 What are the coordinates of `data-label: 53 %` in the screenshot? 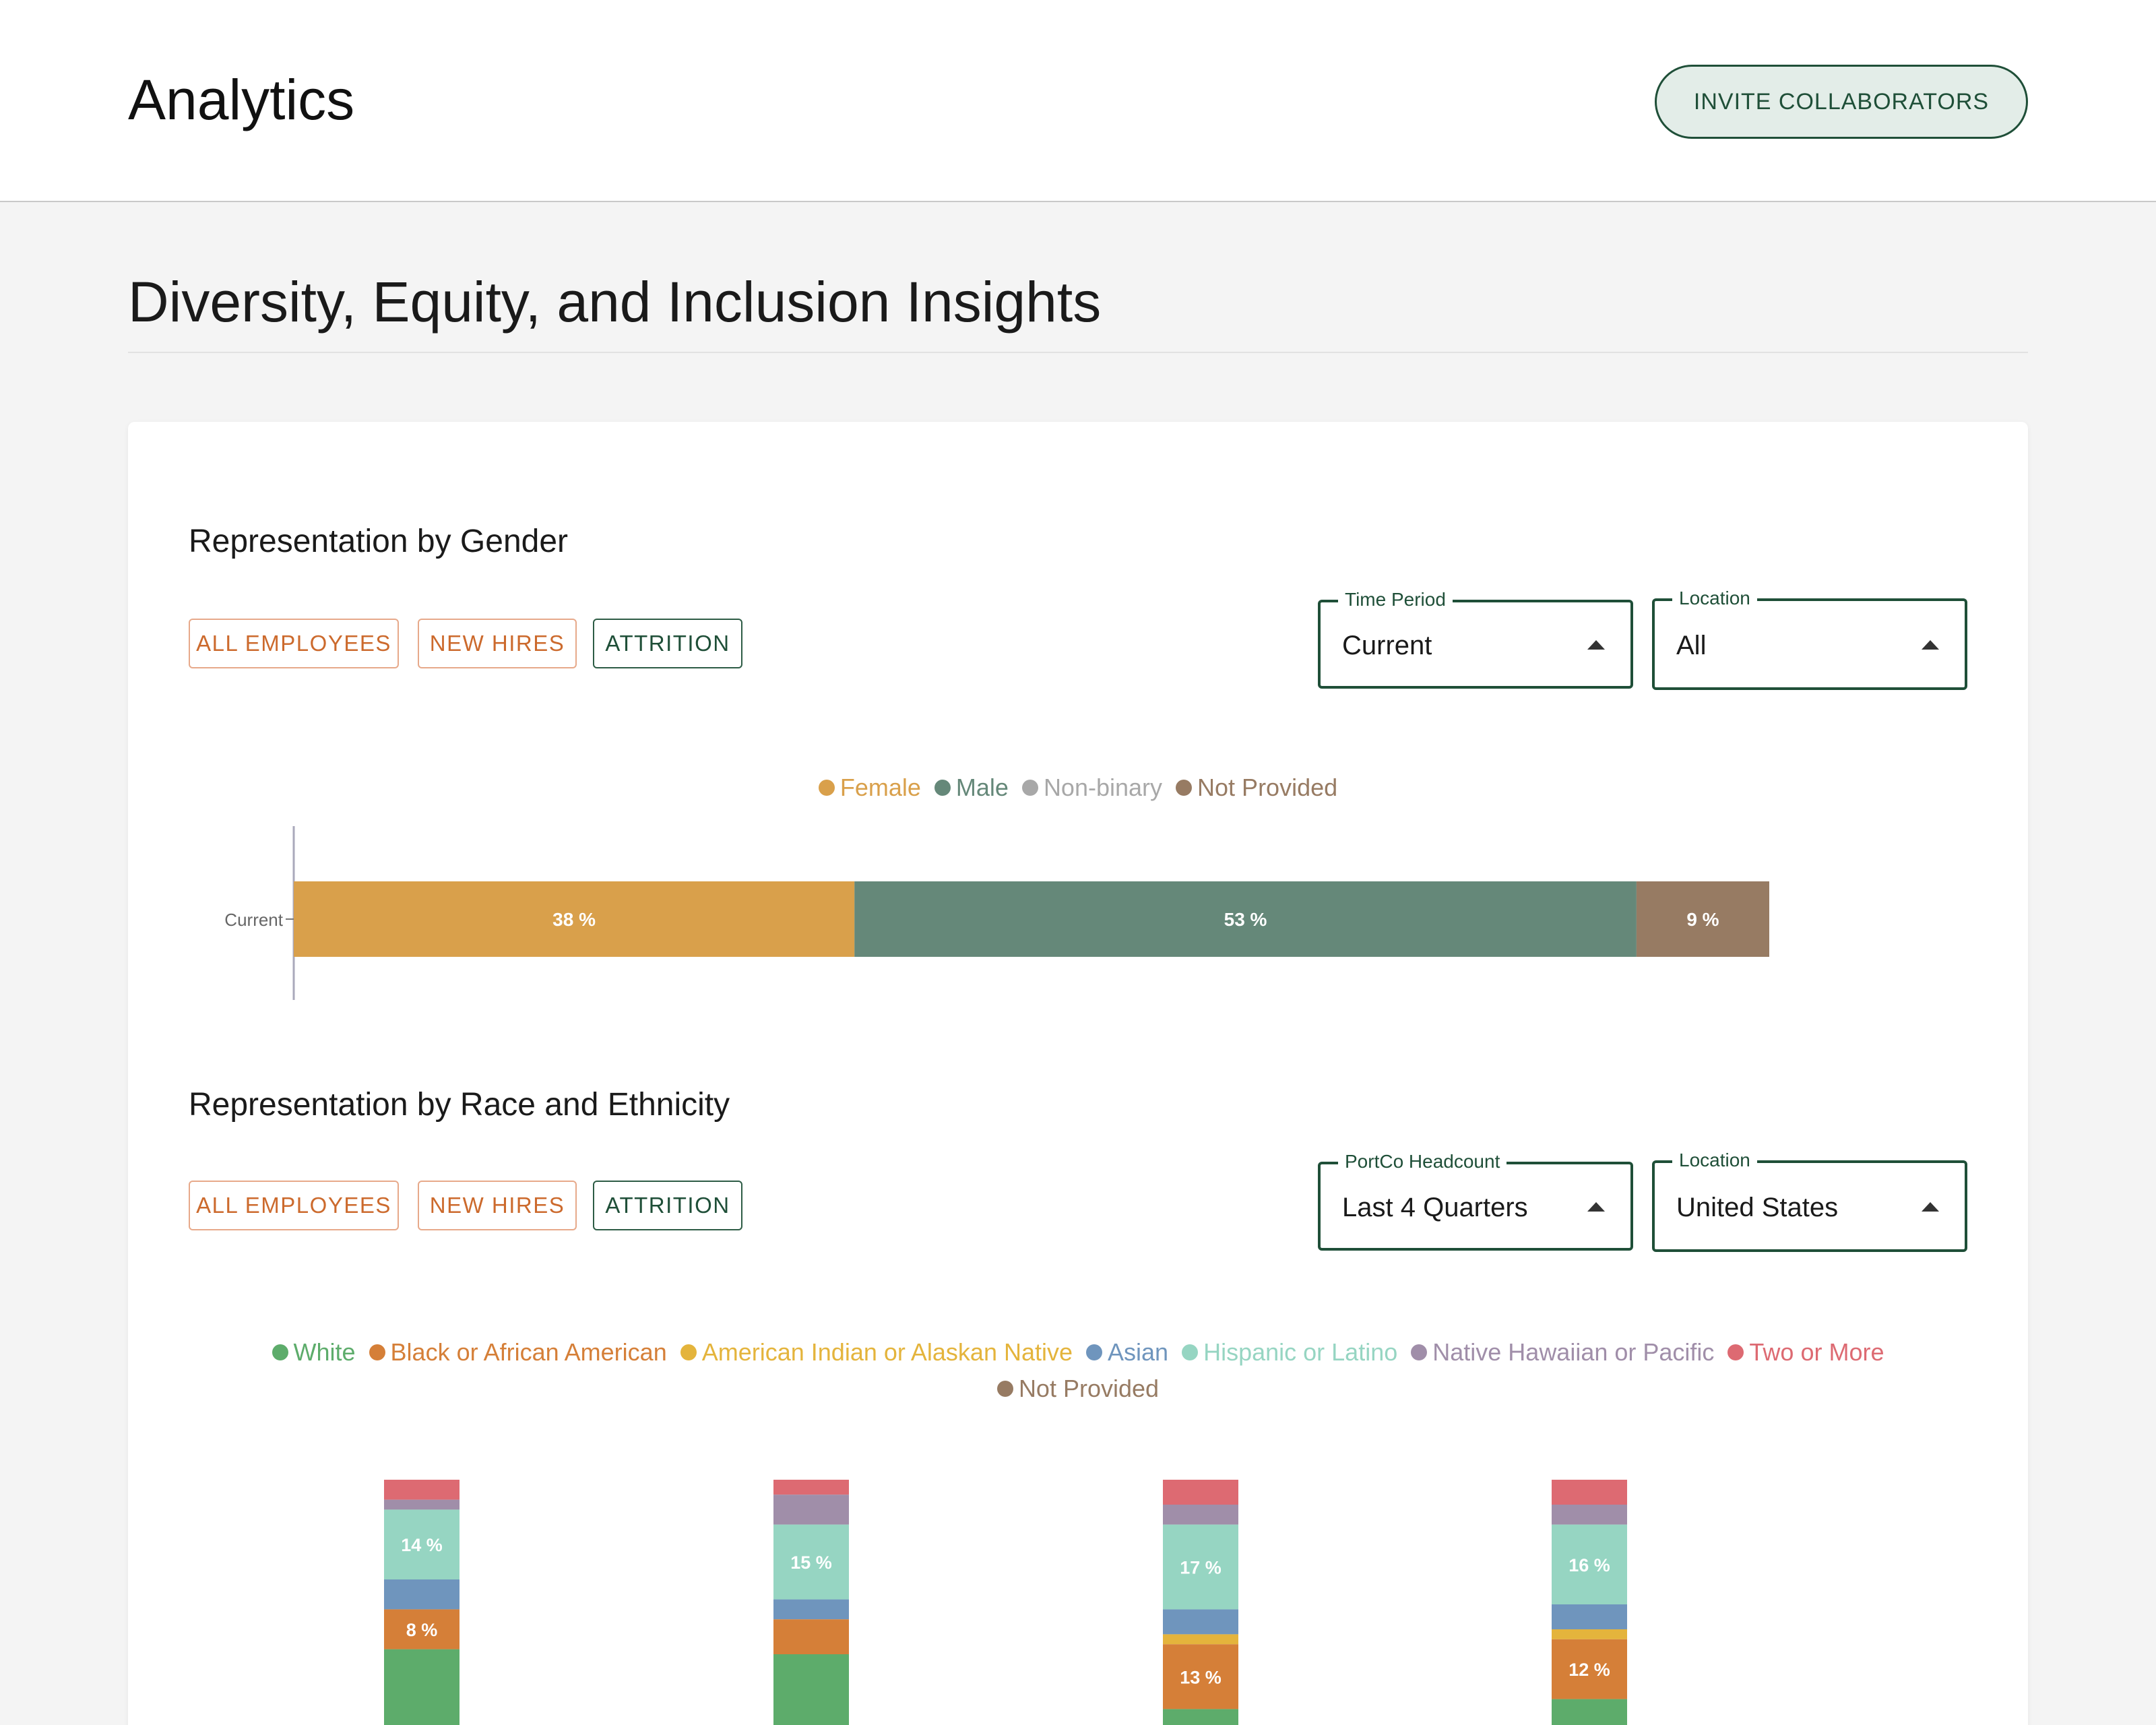 It's located at (1245, 919).